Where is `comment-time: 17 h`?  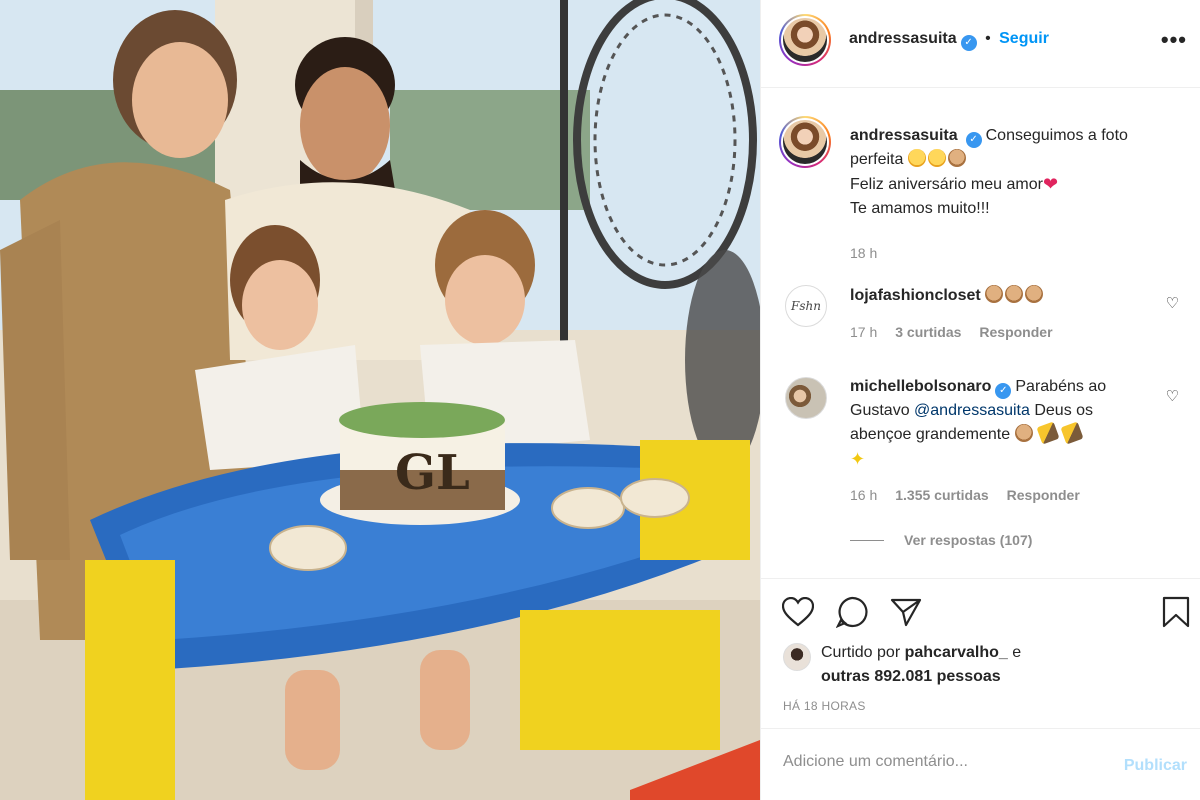
comment-time: 17 h is located at coordinates (863, 332).